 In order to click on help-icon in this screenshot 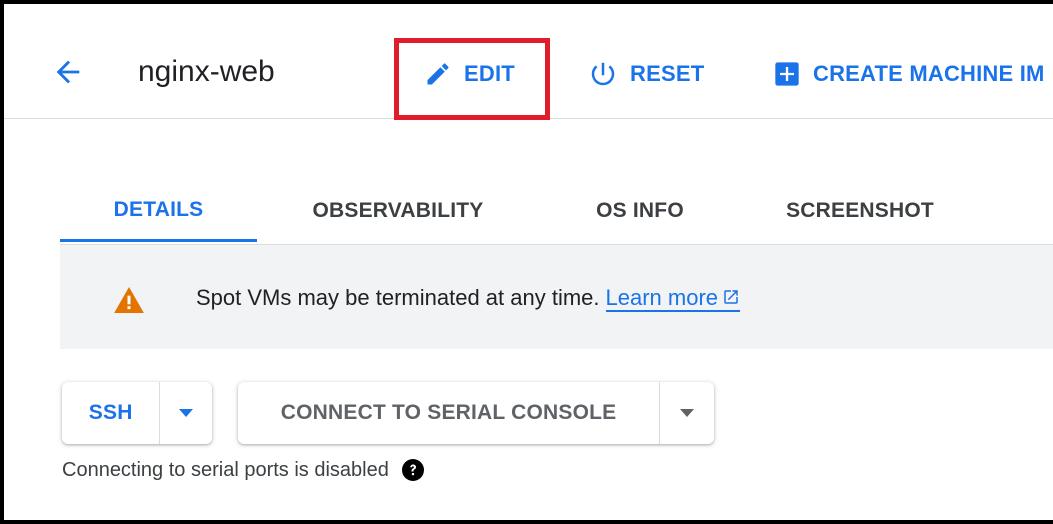, I will do `click(413, 470)`.